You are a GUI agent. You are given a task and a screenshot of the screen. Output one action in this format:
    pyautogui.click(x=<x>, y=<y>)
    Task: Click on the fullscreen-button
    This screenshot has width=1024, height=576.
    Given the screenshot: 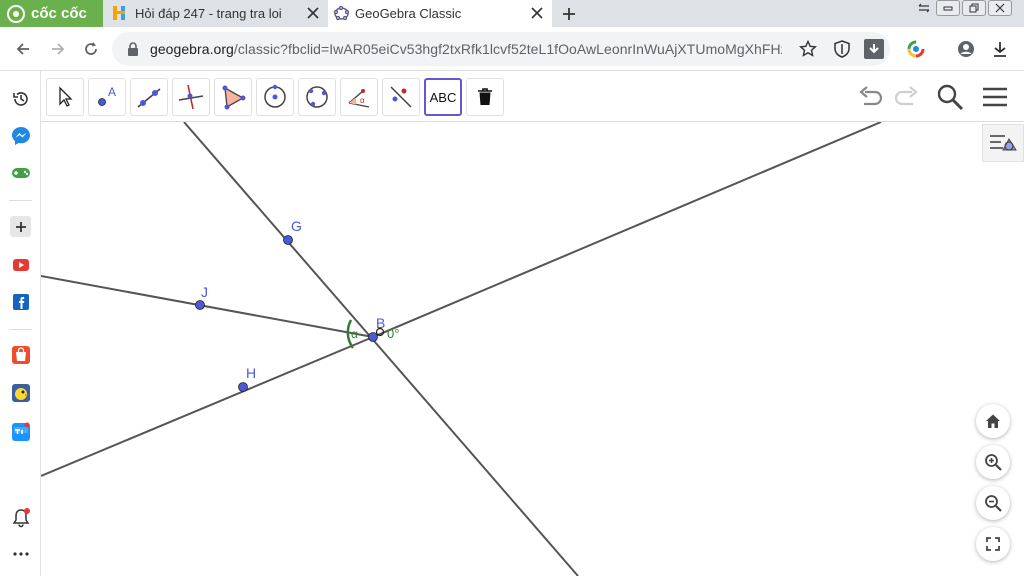 What is the action you would take?
    pyautogui.click(x=993, y=544)
    